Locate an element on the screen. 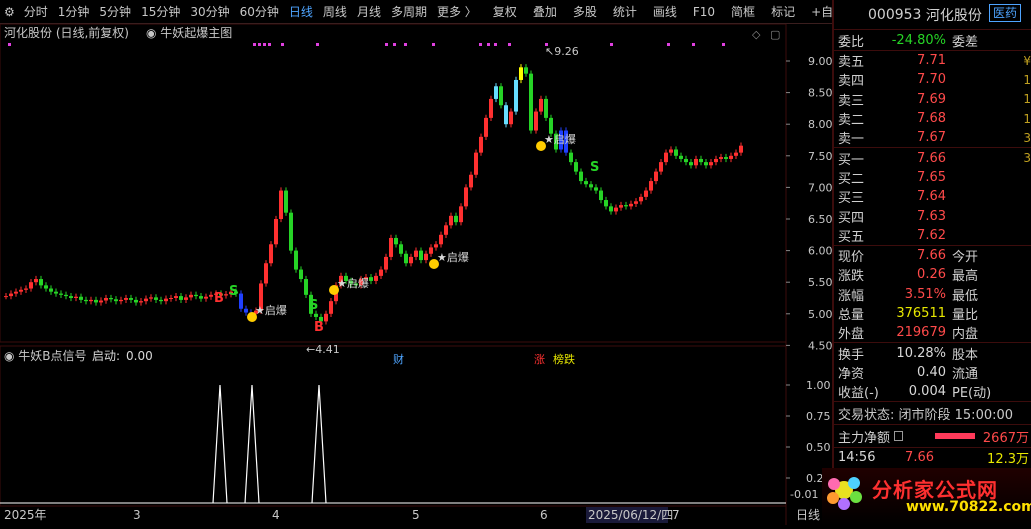 Image resolution: width=1031 pixels, height=529 pixels. stat-row: 总量 376511 量比 is located at coordinates (932, 313).